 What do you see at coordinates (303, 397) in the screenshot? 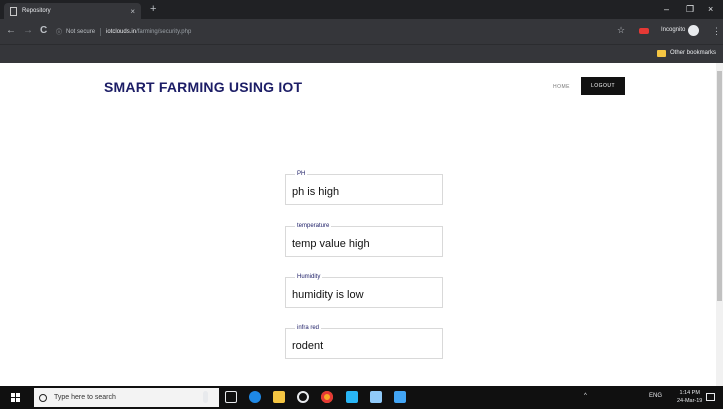
I see `media-icon` at bounding box center [303, 397].